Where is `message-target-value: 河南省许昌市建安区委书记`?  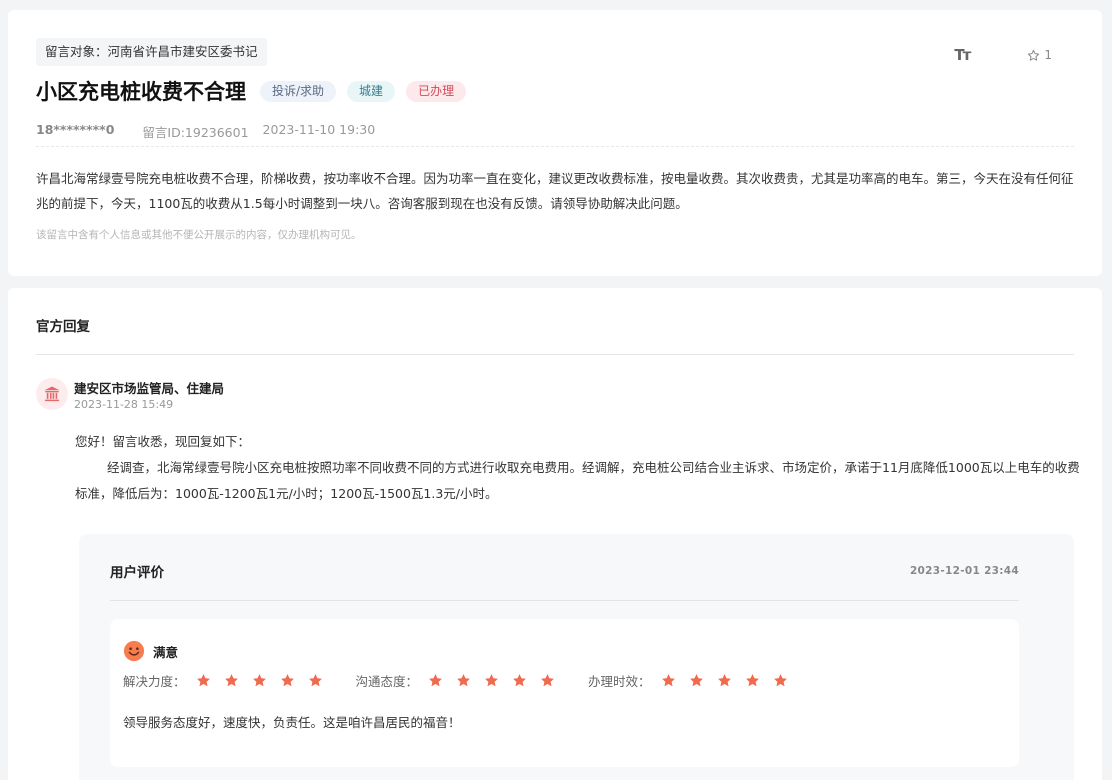 message-target-value: 河南省许昌市建安区委书记 is located at coordinates (182, 51).